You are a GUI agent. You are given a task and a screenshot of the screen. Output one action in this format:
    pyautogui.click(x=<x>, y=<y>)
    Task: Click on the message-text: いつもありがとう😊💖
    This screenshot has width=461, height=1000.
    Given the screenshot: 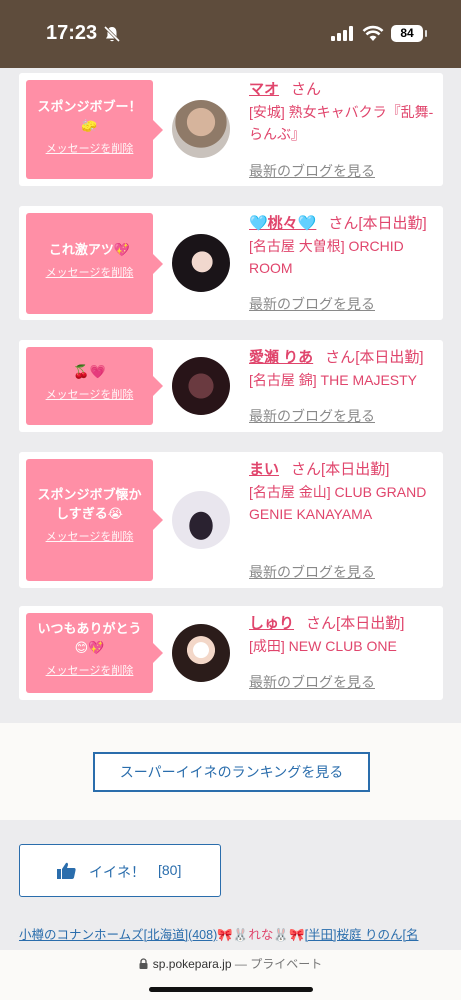 What is the action you would take?
    pyautogui.click(x=89, y=639)
    